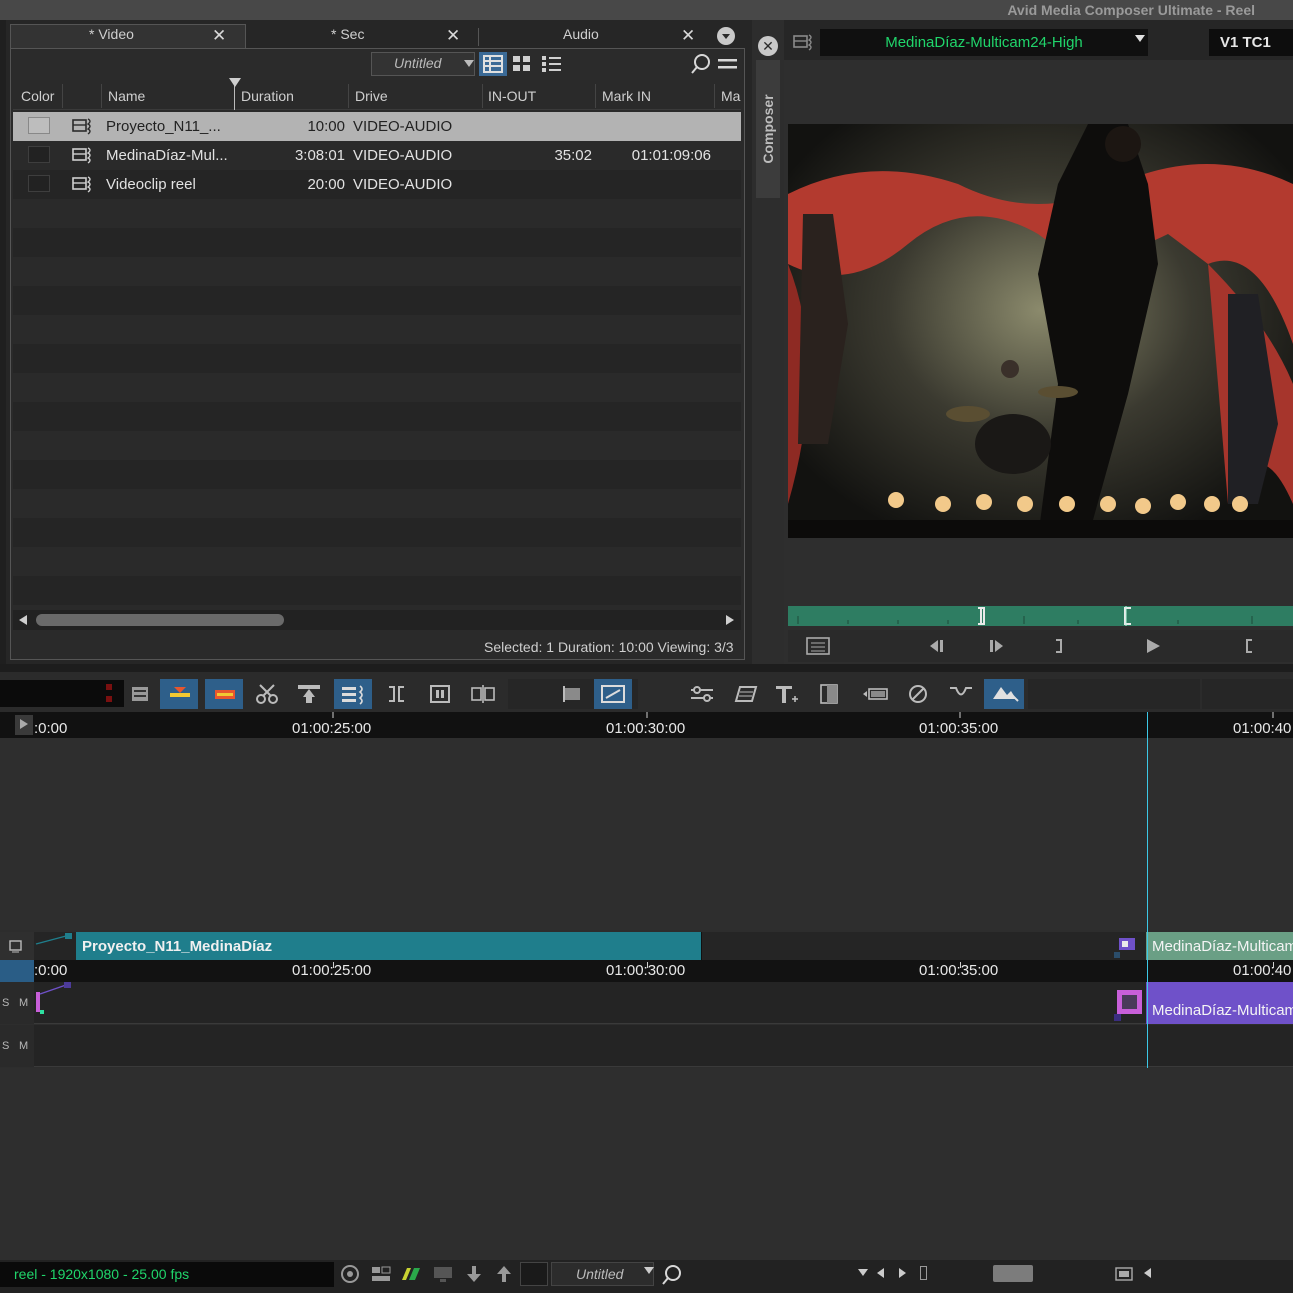 This screenshot has height=1293, width=1293. I want to click on settings-icon, so click(350, 1274).